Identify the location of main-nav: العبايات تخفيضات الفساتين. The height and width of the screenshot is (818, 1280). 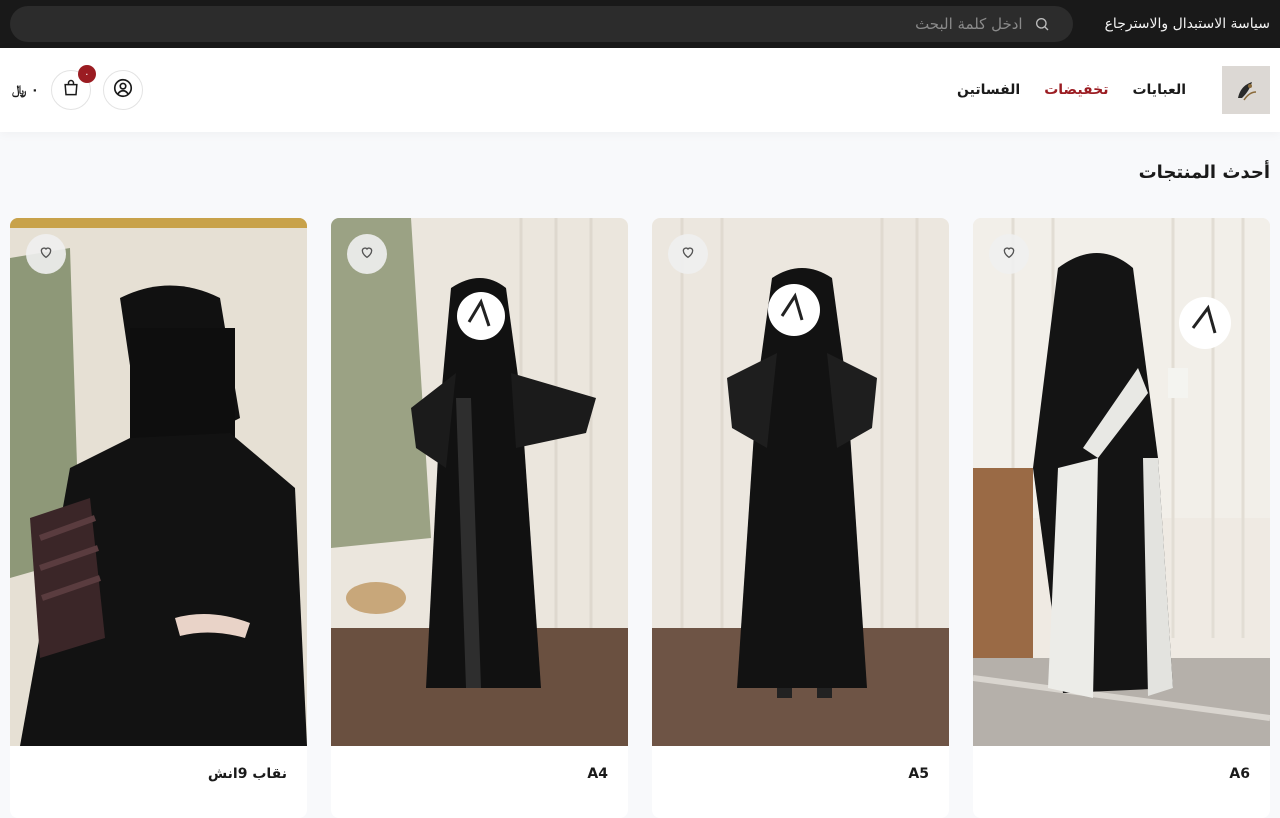
(1071, 90).